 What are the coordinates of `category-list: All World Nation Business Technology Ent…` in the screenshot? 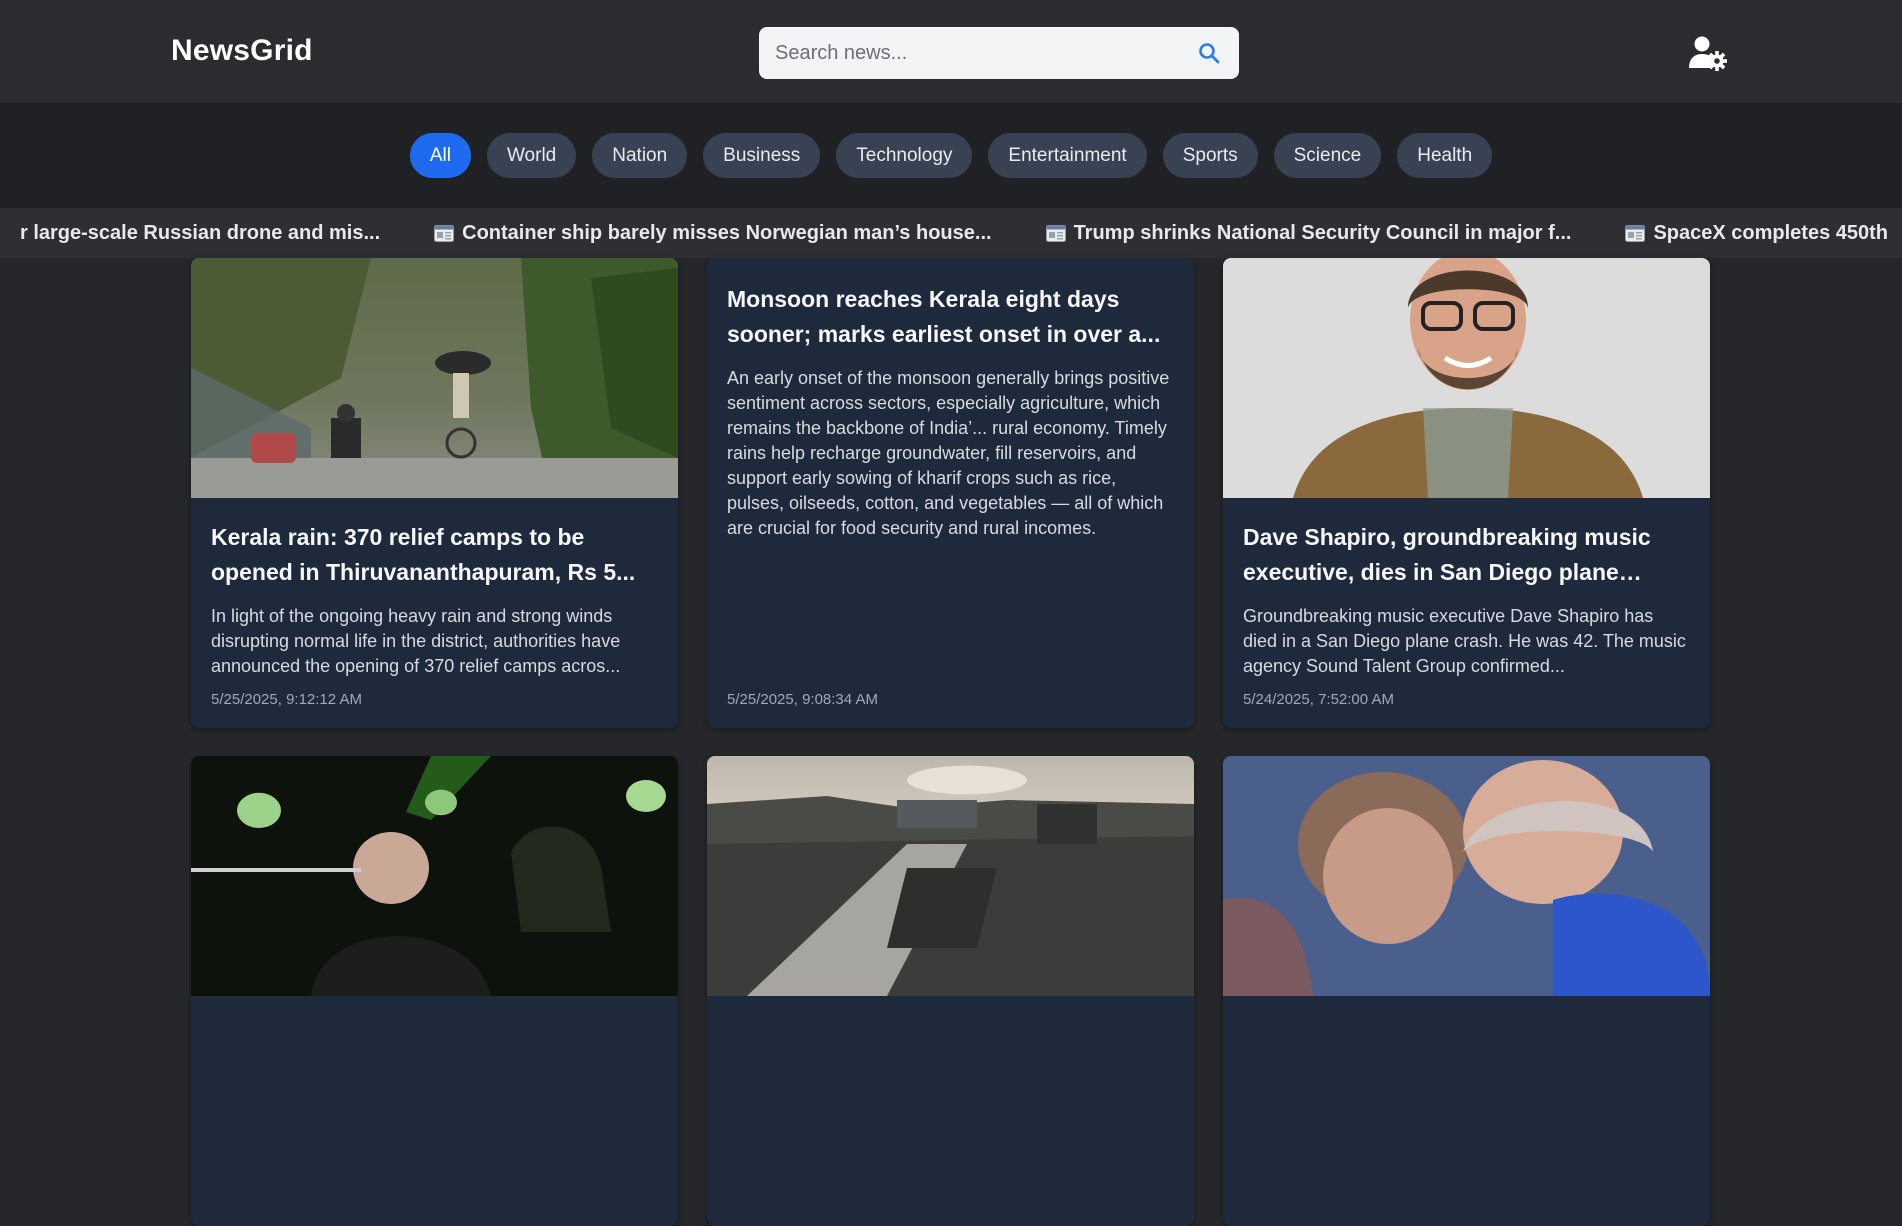 It's located at (951, 155).